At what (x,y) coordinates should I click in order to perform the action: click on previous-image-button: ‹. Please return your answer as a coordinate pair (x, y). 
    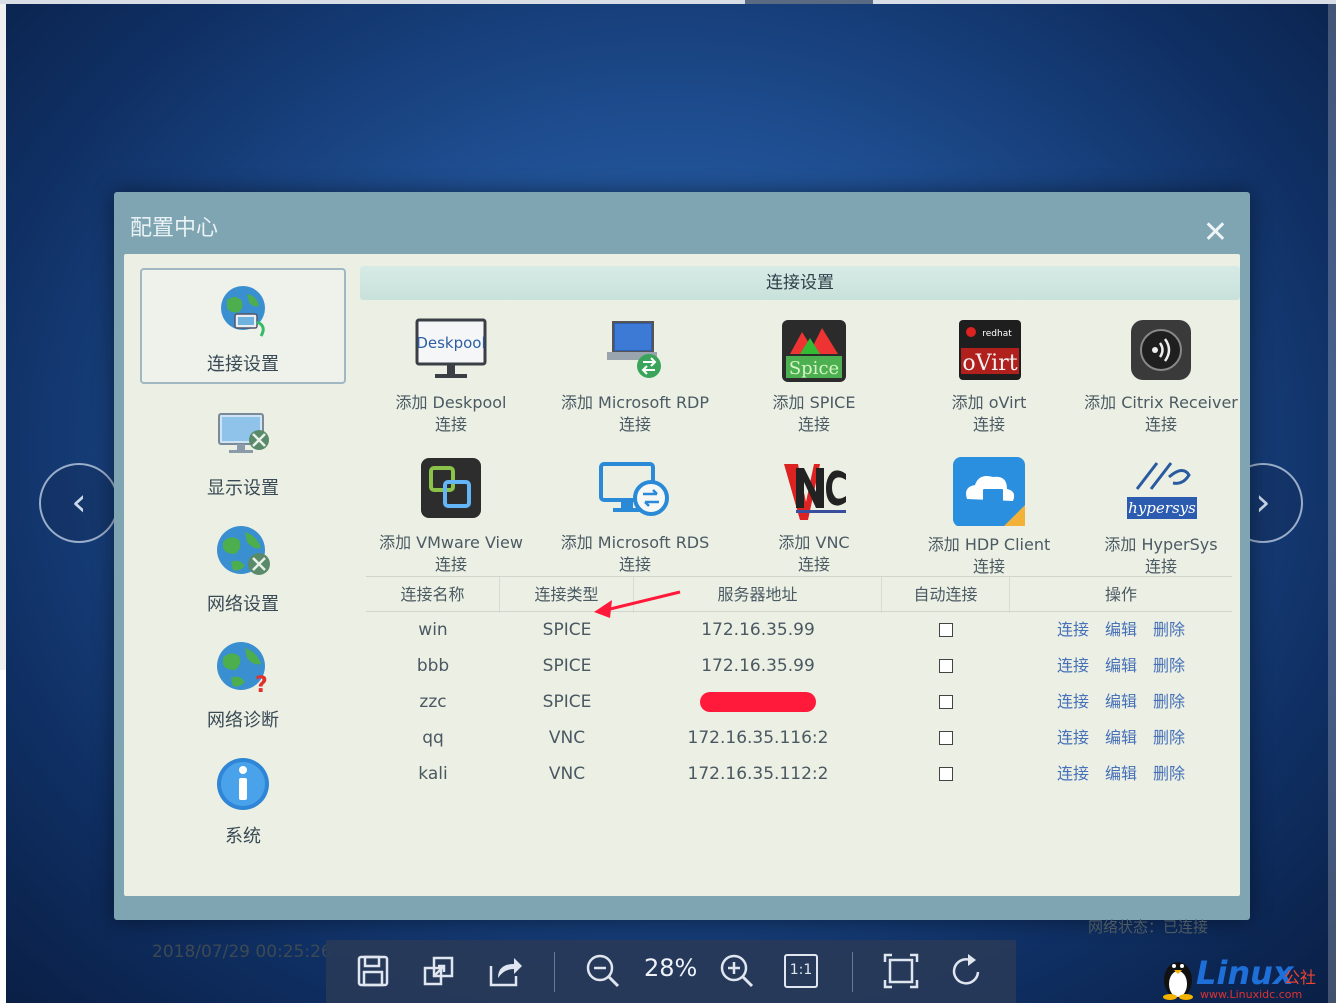
    Looking at the image, I should click on (79, 503).